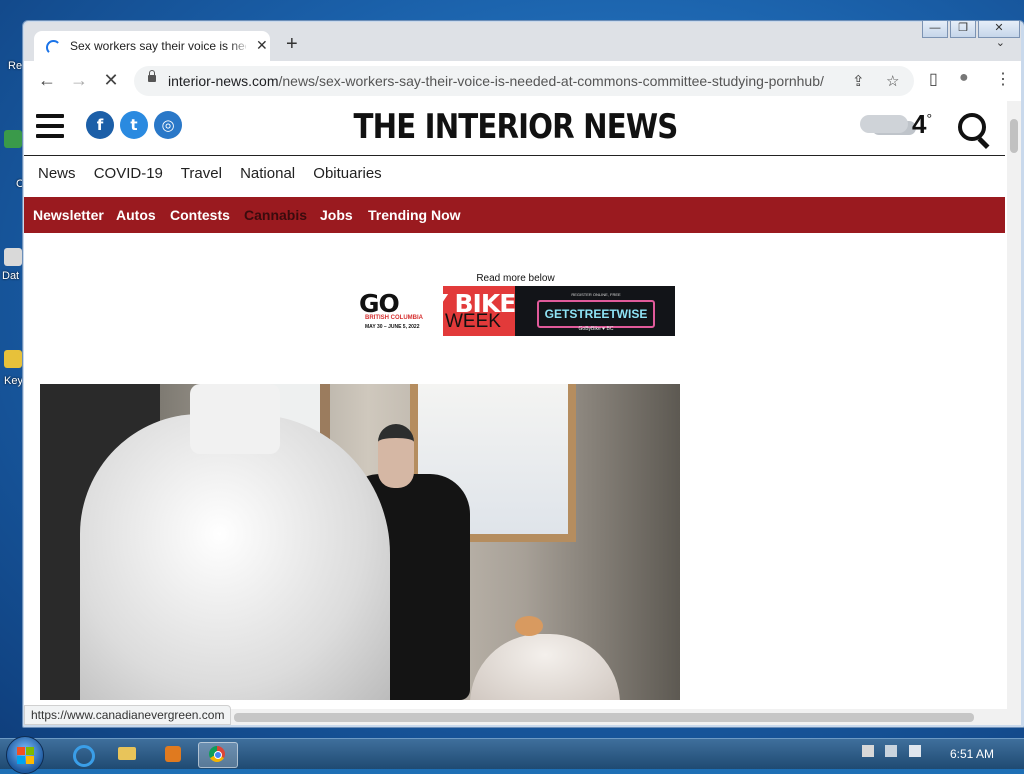  What do you see at coordinates (935, 29) in the screenshot?
I see `minimize-button: —` at bounding box center [935, 29].